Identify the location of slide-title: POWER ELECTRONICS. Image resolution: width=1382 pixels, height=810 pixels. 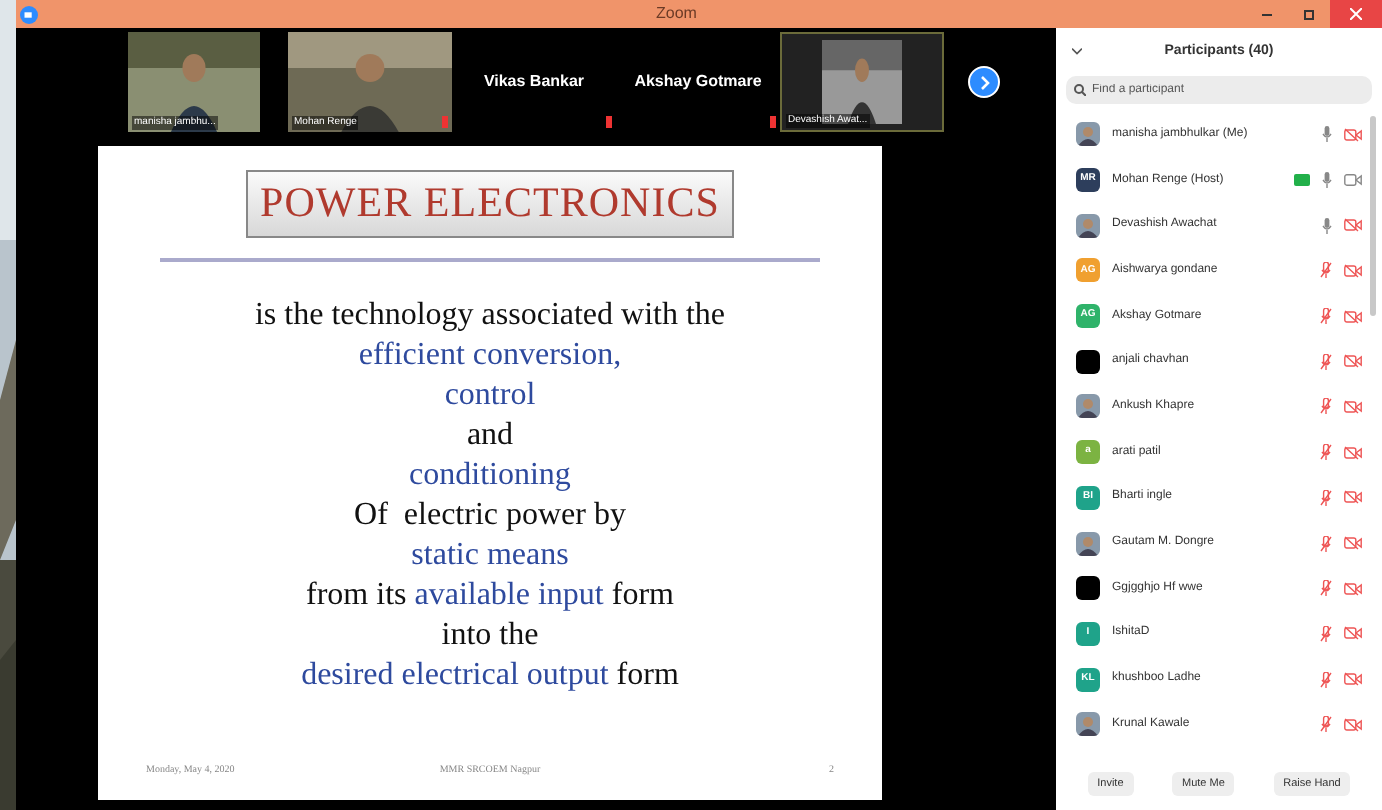
(489, 203).